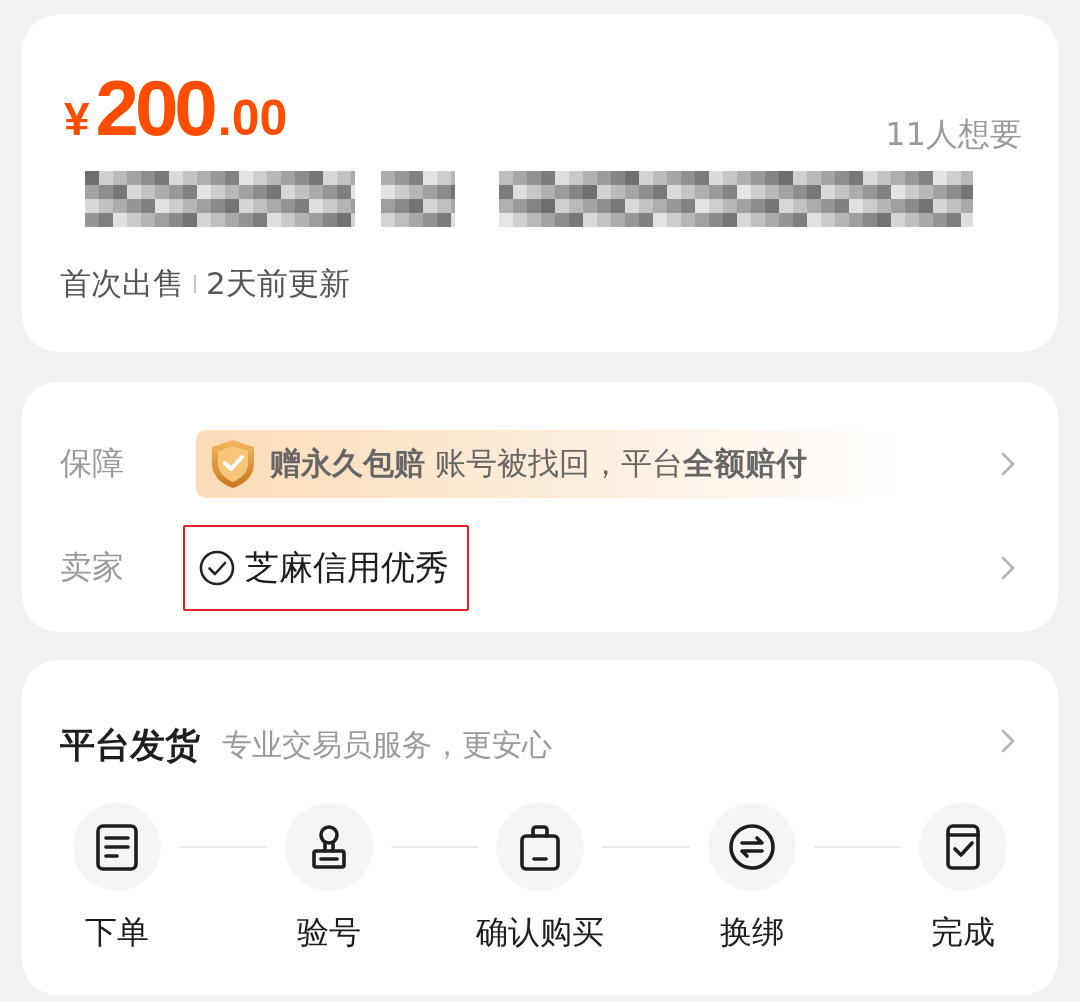  I want to click on listing-meta: 首次出售, so click(122, 284).